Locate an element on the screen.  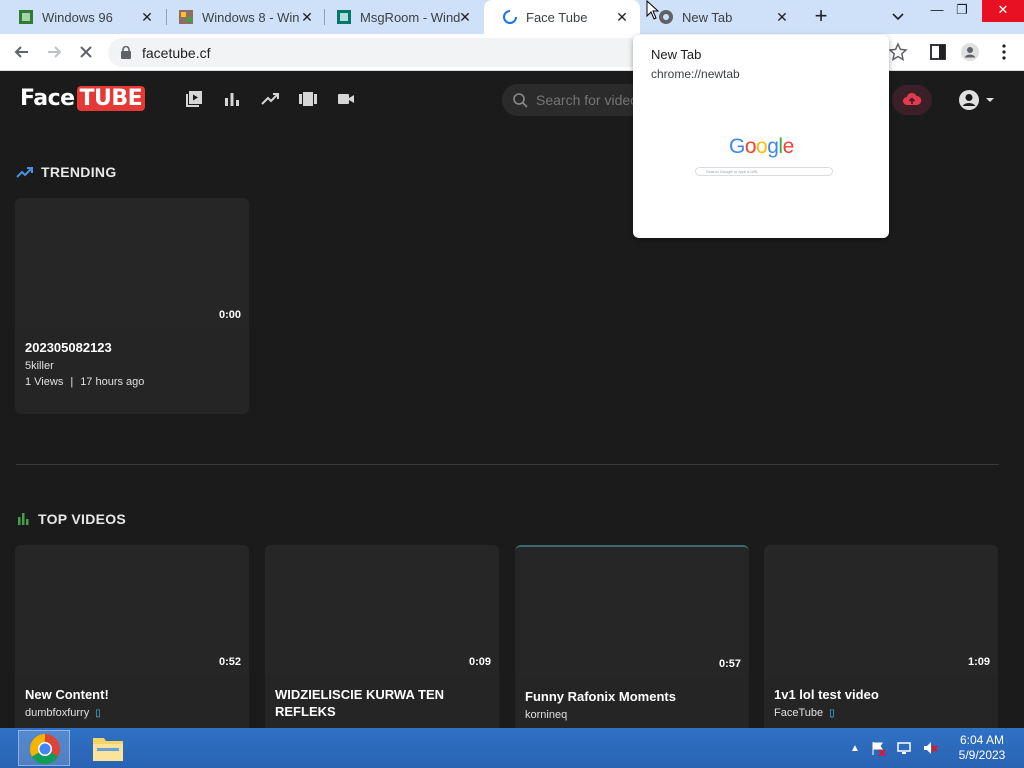
carousel-icon is located at coordinates (308, 99).